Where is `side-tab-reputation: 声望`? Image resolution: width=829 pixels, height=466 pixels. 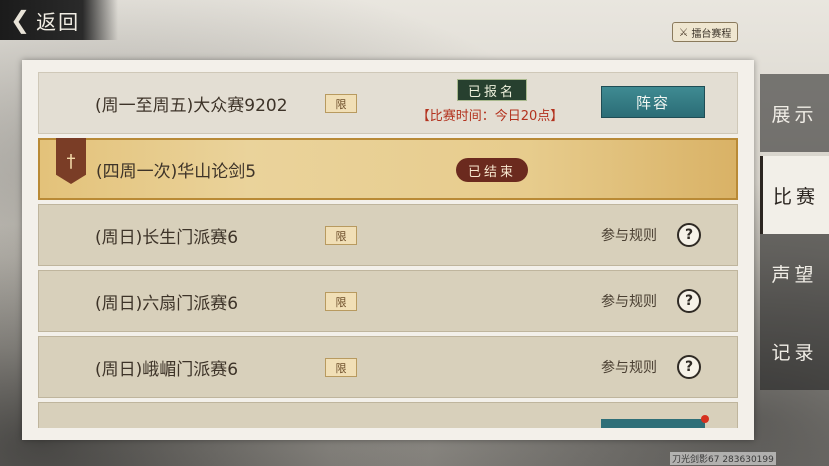 side-tab-reputation: 声望 is located at coordinates (794, 273).